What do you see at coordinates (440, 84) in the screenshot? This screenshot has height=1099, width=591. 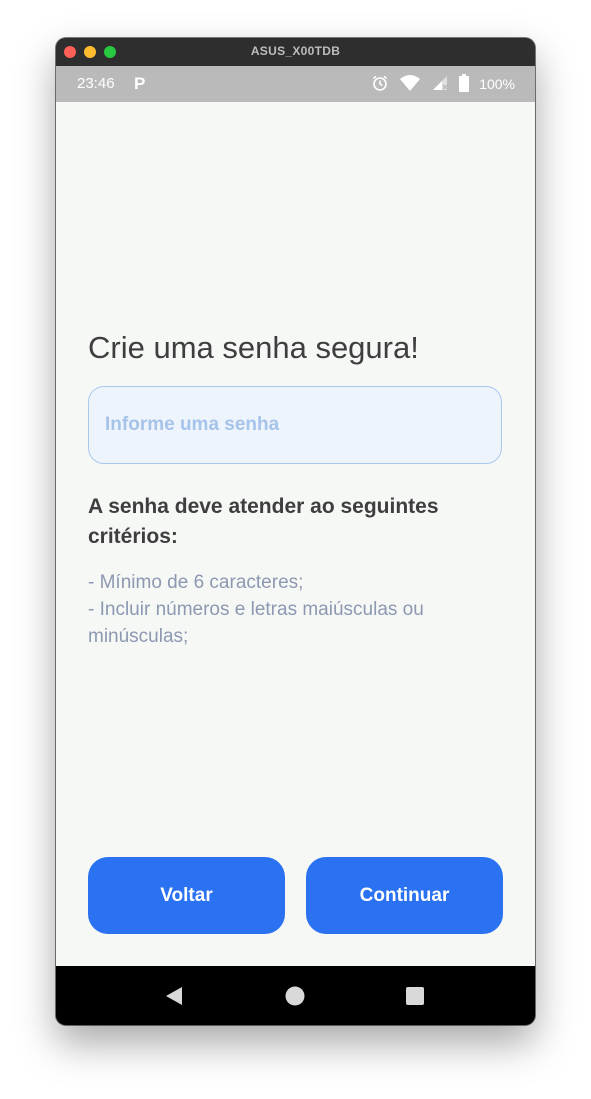 I see `signal-icon` at bounding box center [440, 84].